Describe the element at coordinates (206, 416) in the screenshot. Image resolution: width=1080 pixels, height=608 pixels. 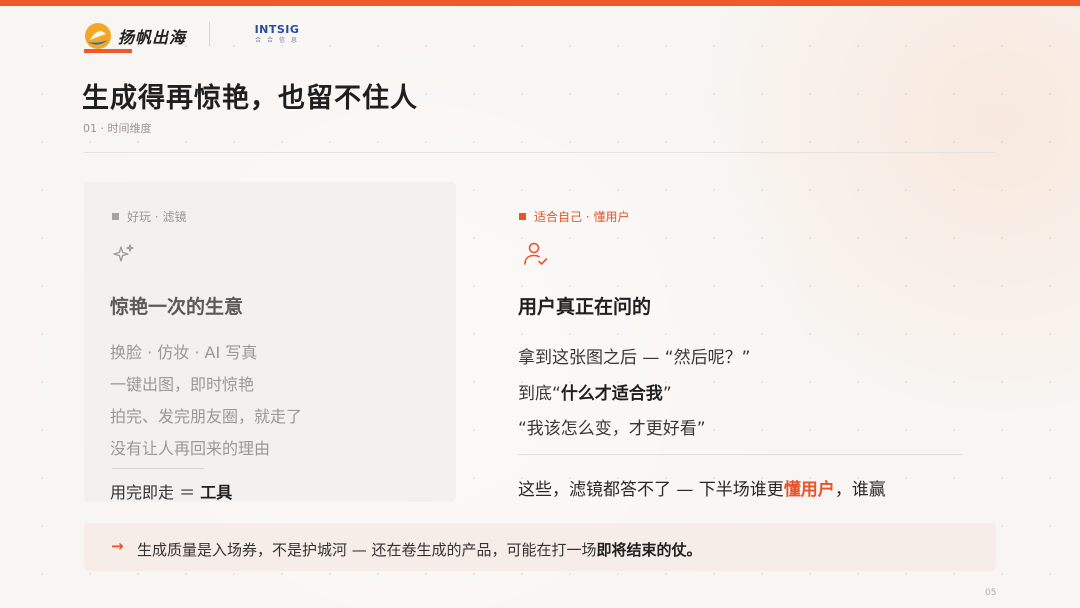
I see `left-card-line: 拍完、发完朋友圈，就走了` at that location.